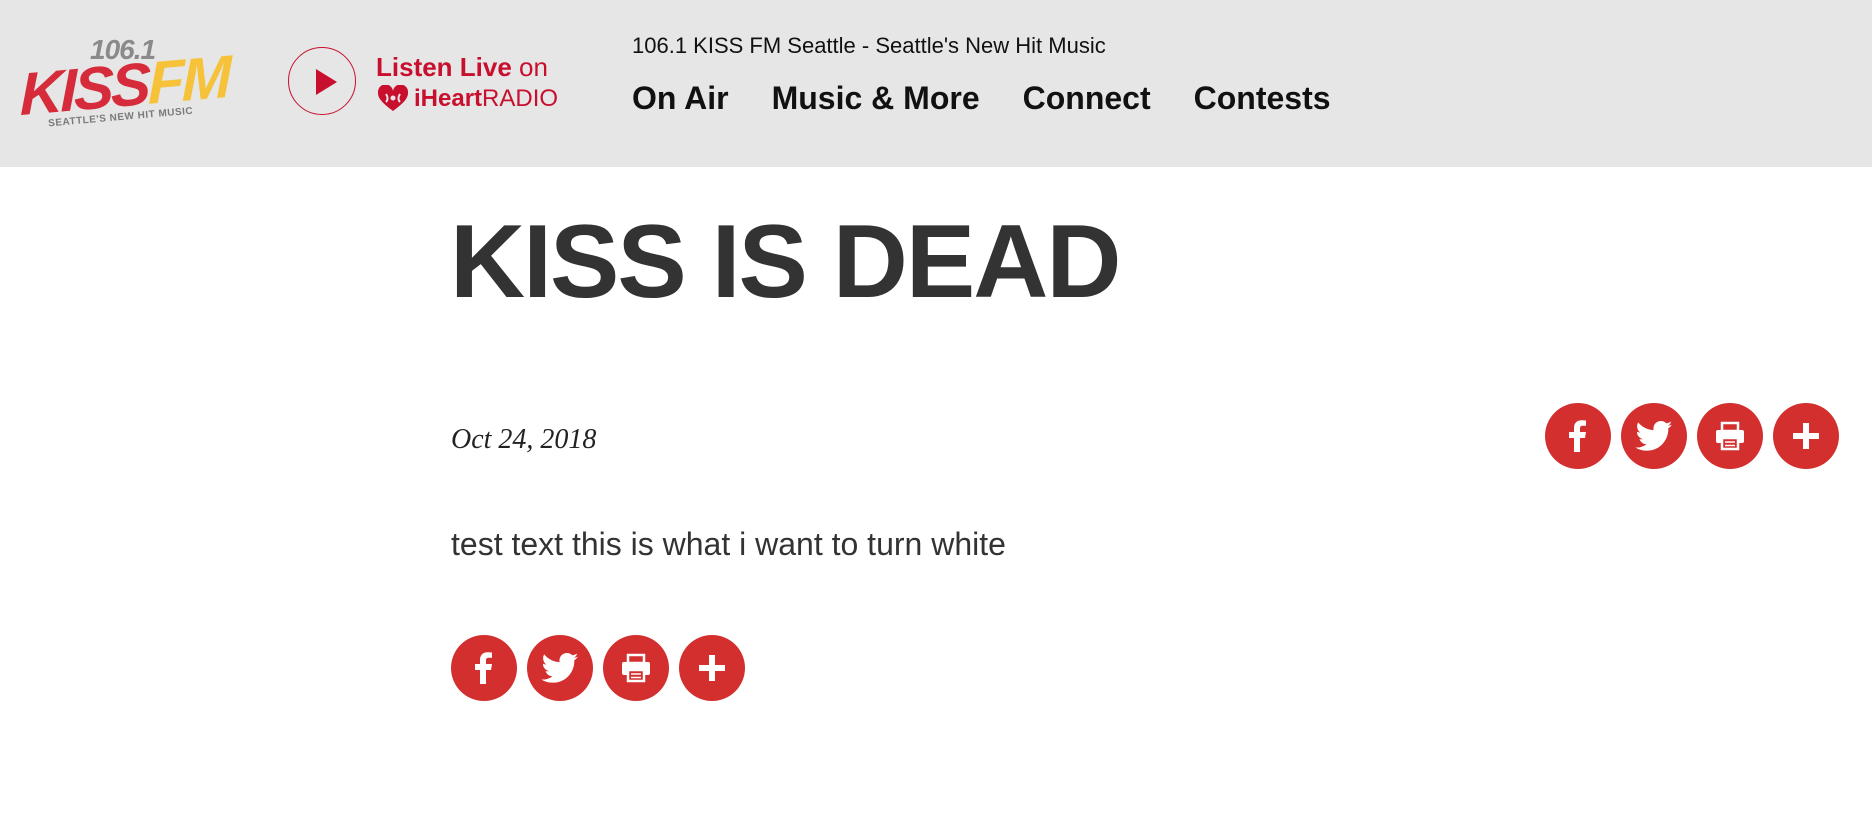 The image size is (1872, 834). Describe the element at coordinates (529, 67) in the screenshot. I see `listen-on-label: on` at that location.